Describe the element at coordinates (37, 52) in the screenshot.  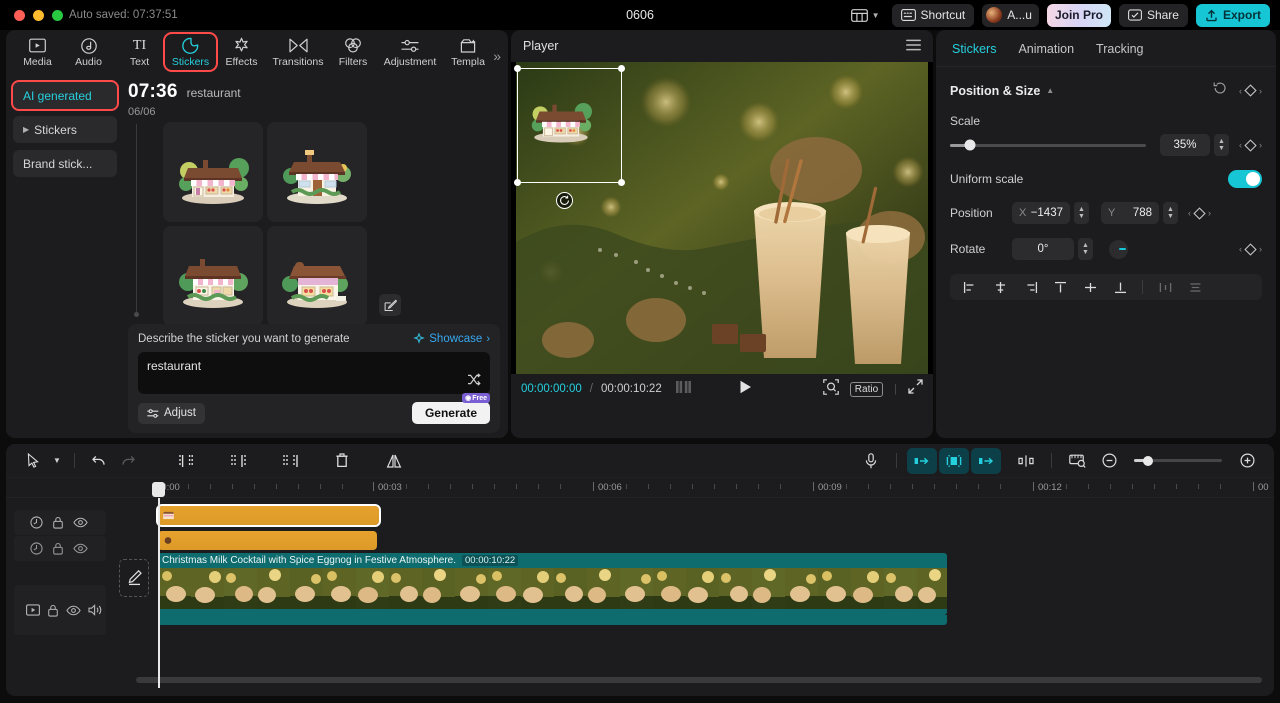
I see `nav-item-media: Media` at that location.